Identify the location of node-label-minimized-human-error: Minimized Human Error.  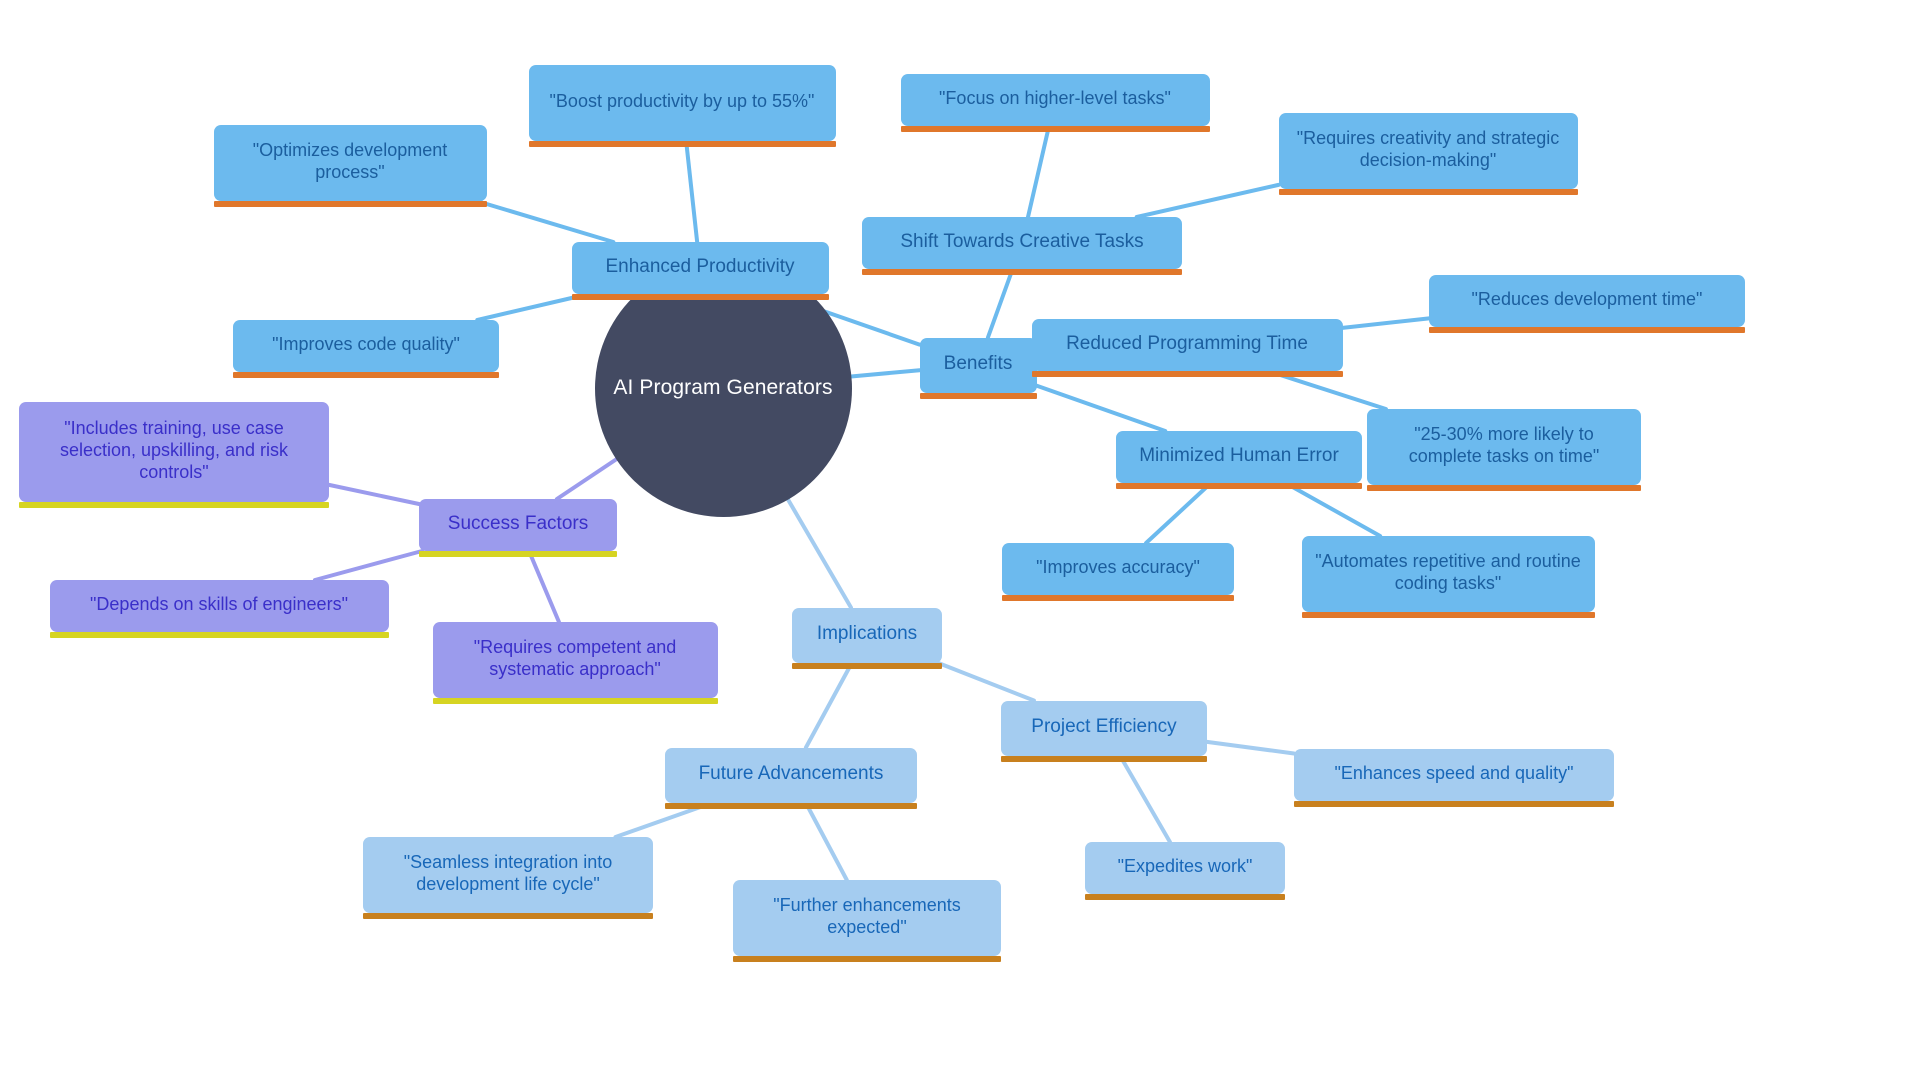
(1239, 456).